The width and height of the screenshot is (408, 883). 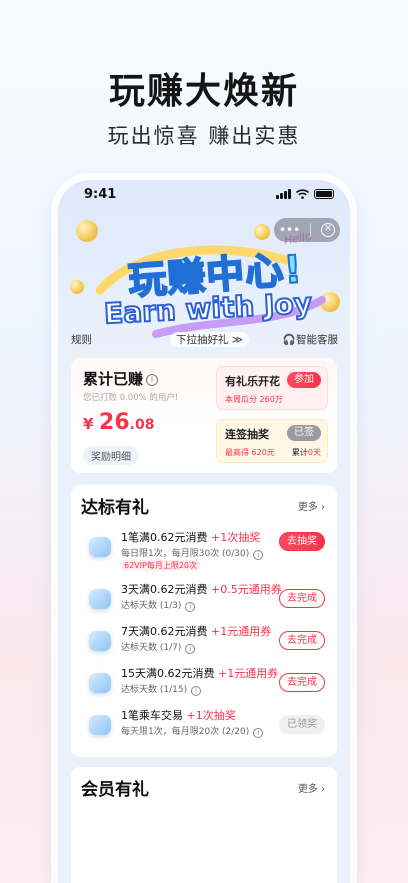 What do you see at coordinates (204, 643) in the screenshot?
I see `task-row: 7天满0.62元消费 +1元通用券 达标天数 (1/7) i 去完成` at bounding box center [204, 643].